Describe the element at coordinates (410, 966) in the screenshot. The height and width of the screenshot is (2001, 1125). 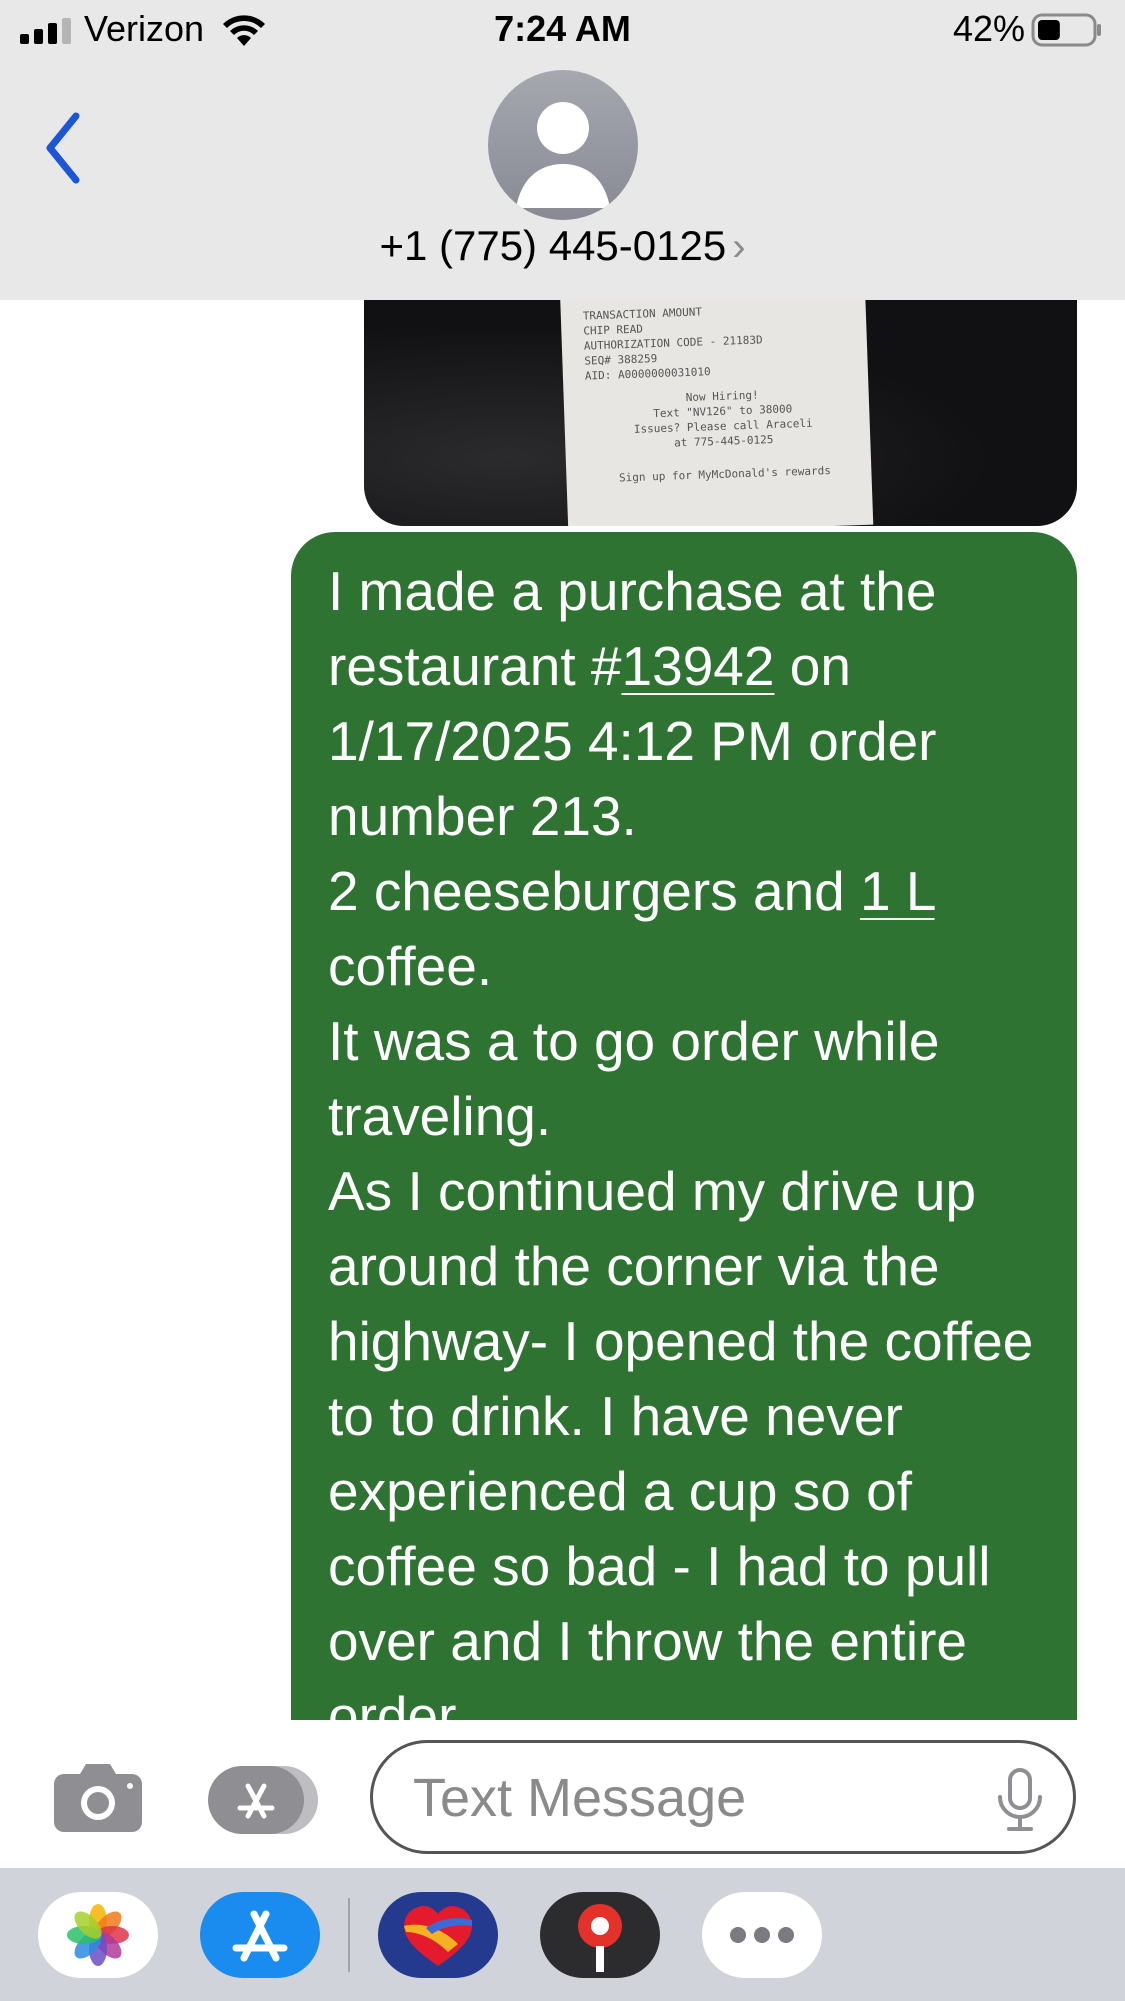
I see `message-text: coffee.` at that location.